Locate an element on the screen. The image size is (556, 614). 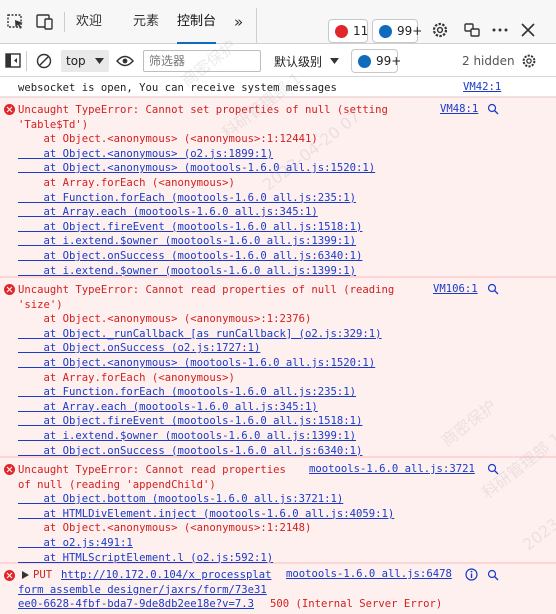
console-toolbar: top 默认级别 99+ 2 hidden is located at coordinates (278, 61).